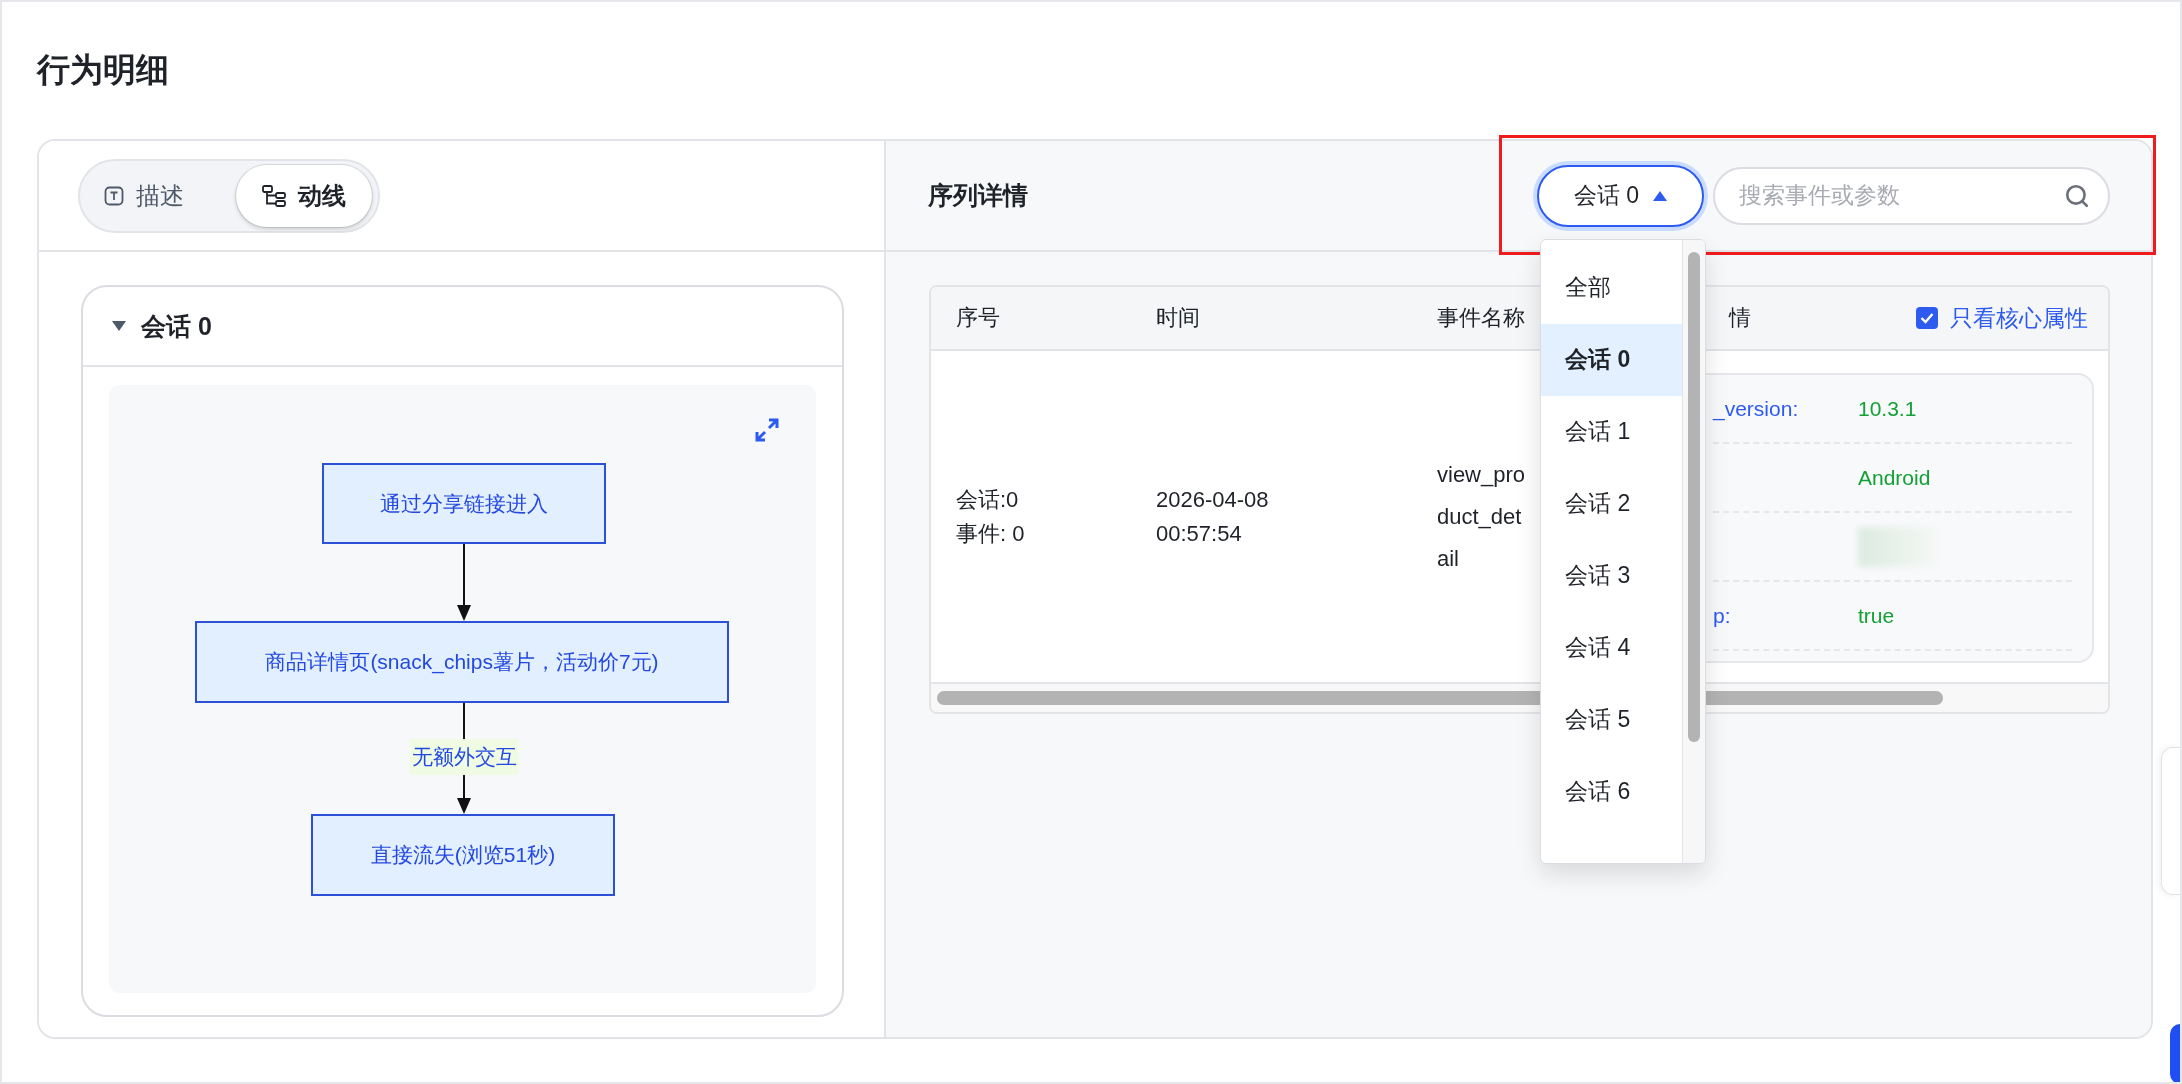 The height and width of the screenshot is (1084, 2182). Describe the element at coordinates (462, 662) in the screenshot. I see `flow-node: 商品详情页(snack_chips薯片，活动价7元)` at that location.